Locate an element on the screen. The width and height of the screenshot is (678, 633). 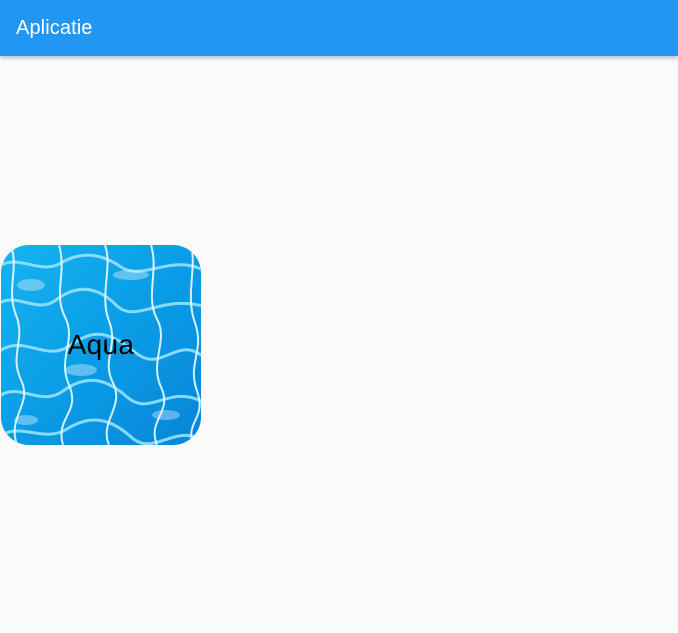
app-title: Aplicatie is located at coordinates (54, 27).